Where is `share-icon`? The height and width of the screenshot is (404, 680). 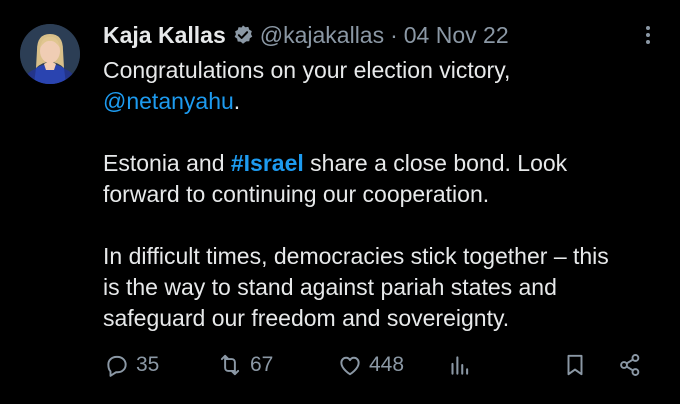 share-icon is located at coordinates (630, 365).